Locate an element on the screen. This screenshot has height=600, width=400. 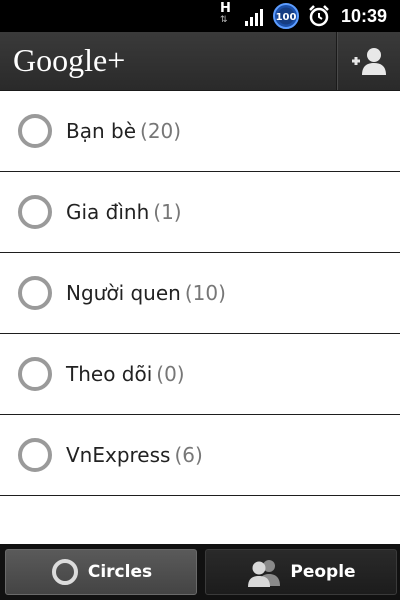
alarm-icon is located at coordinates (319, 16).